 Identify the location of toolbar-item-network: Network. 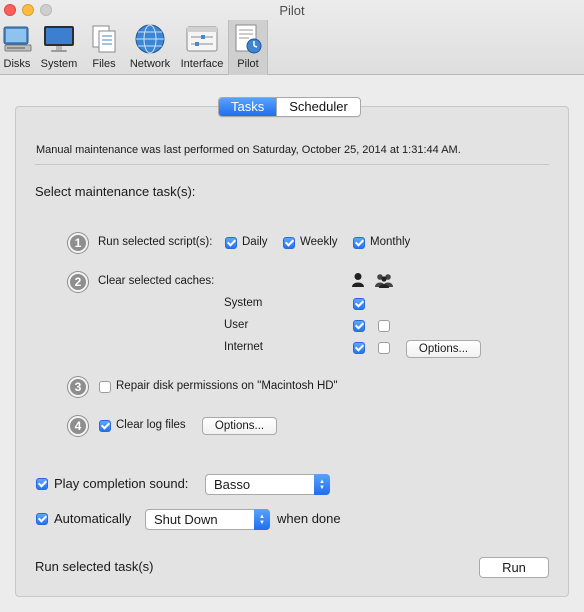
(150, 47).